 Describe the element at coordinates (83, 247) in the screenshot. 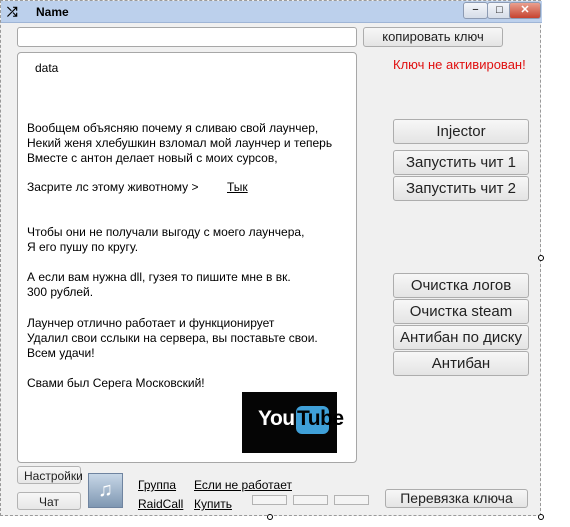

I see `text-line: Я его пушу по кругу.` at that location.